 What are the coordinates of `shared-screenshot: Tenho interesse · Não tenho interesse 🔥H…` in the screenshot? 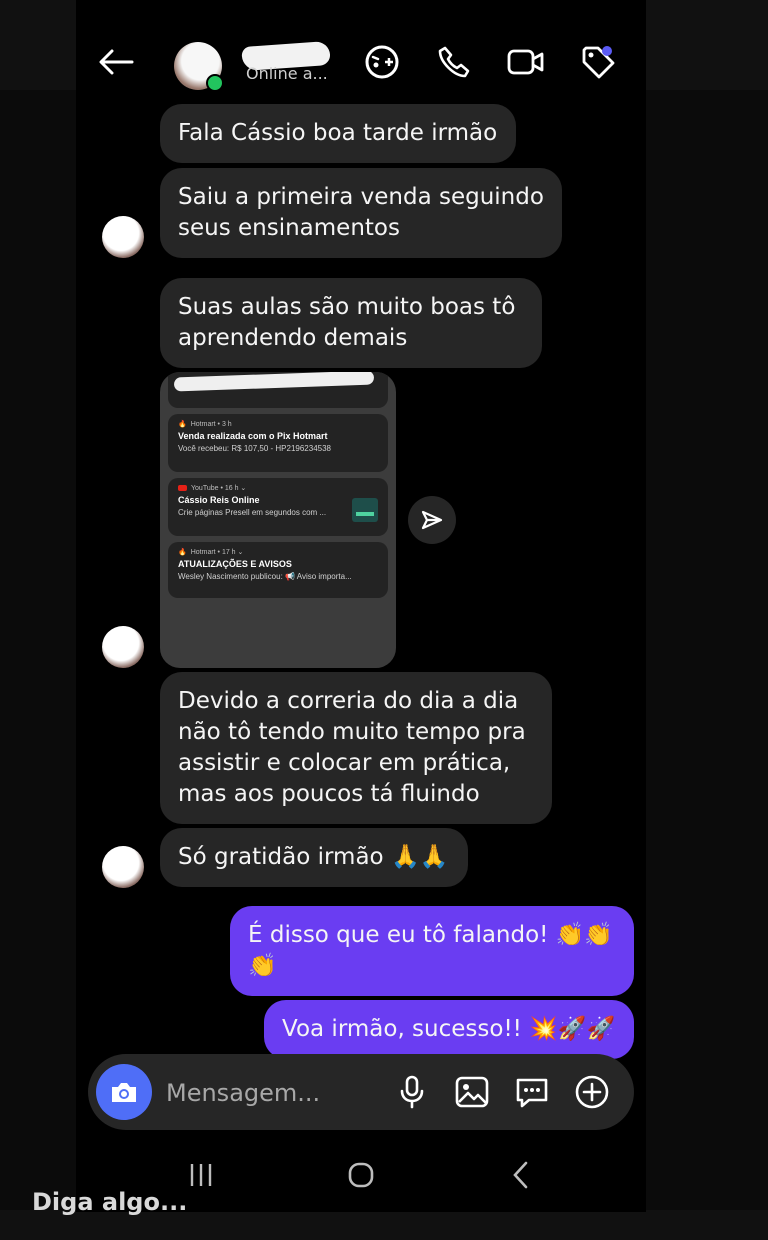 It's located at (278, 520).